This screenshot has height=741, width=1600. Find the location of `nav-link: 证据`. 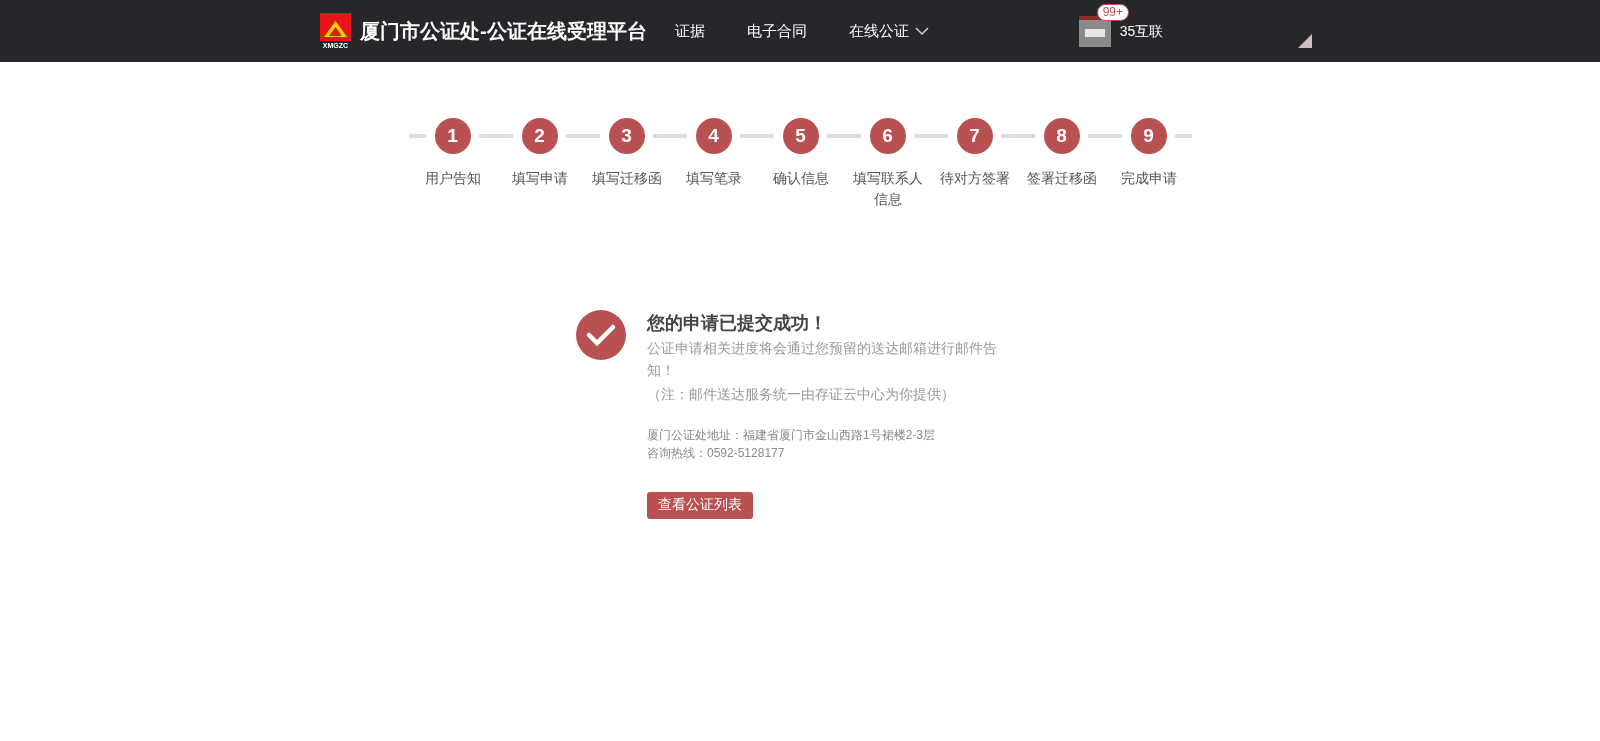

nav-link: 证据 is located at coordinates (689, 31).